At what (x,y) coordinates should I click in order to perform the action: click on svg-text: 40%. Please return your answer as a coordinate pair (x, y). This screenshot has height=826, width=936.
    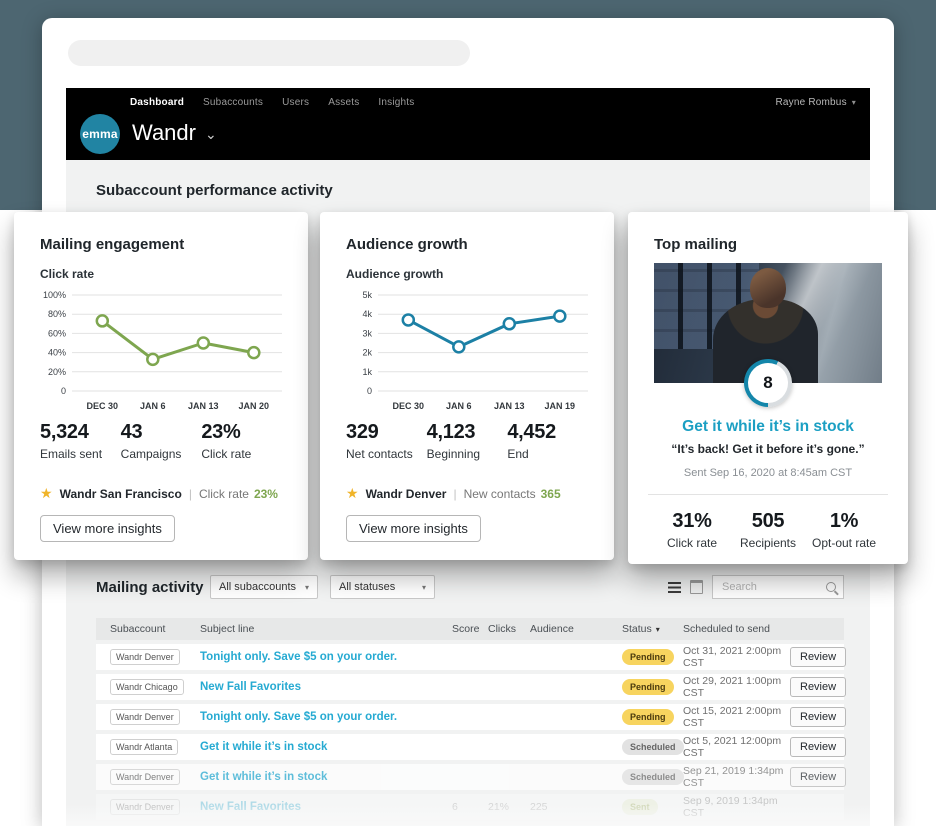
    Looking at the image, I should click on (57, 353).